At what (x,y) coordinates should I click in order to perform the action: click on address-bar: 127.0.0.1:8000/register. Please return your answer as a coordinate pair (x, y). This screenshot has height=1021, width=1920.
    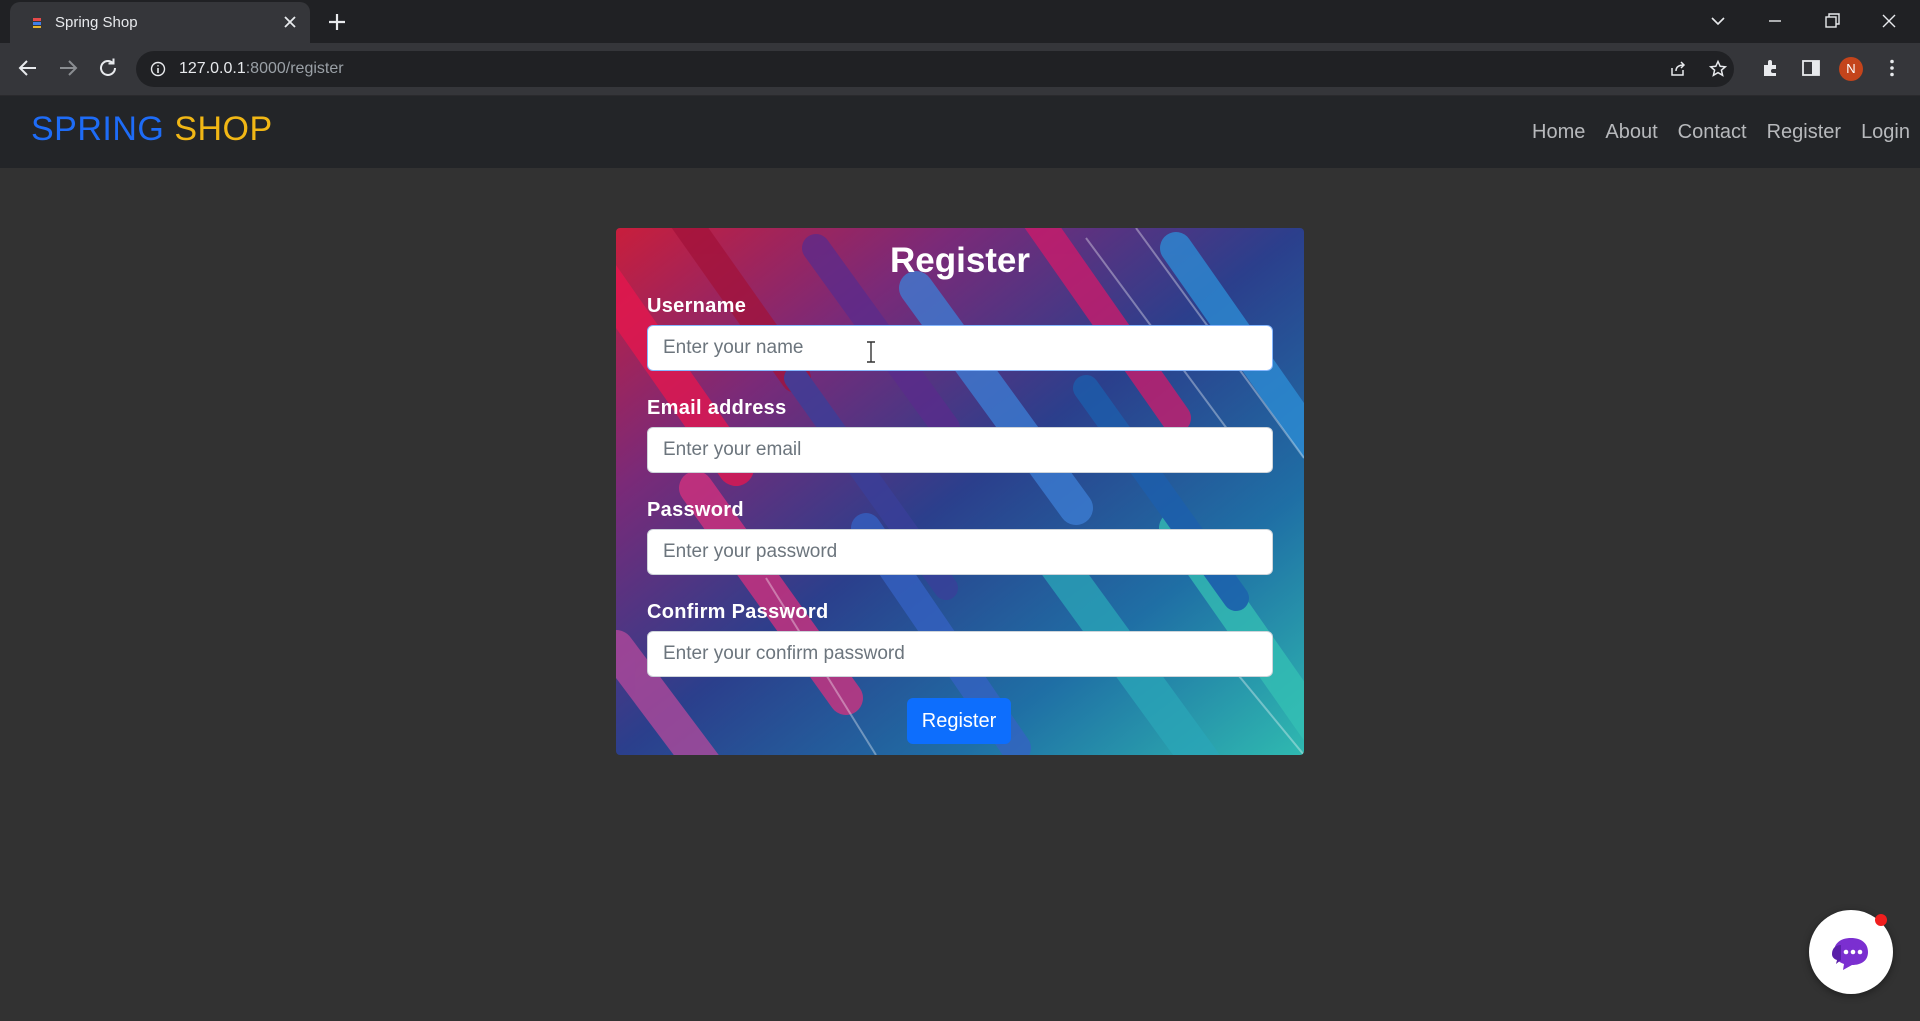
    Looking at the image, I should click on (935, 69).